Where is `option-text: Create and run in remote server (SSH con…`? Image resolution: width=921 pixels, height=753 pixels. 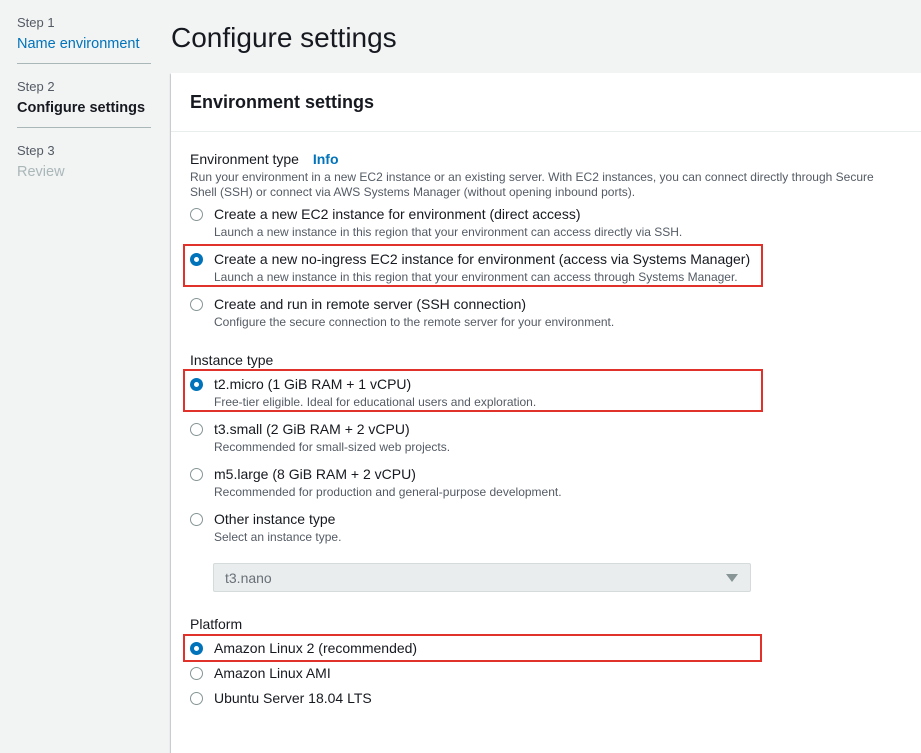
option-text: Create and run in remote server (SSH con… is located at coordinates (414, 313).